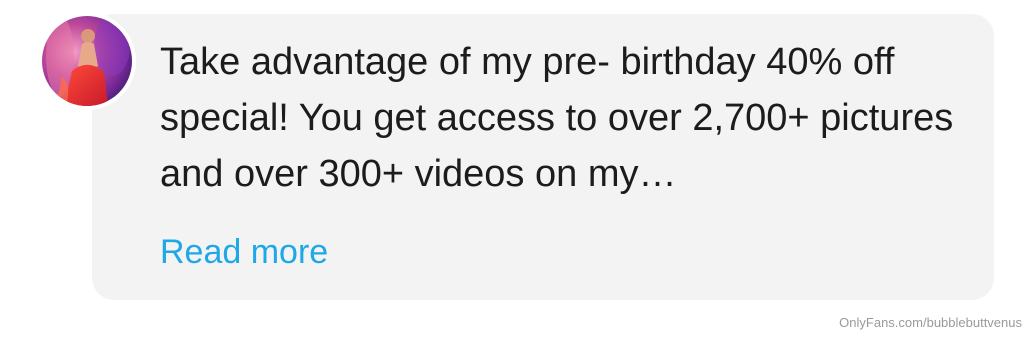 Image resolution: width=1036 pixels, height=340 pixels. I want to click on read-more-link: Read more, so click(244, 252).